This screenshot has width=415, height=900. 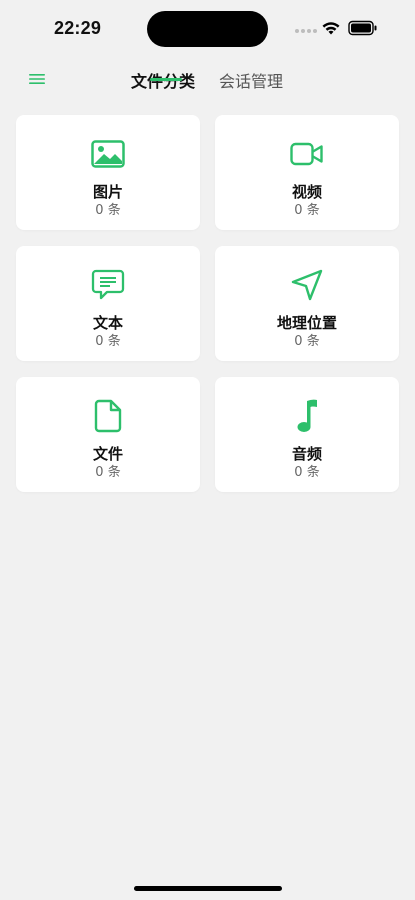 What do you see at coordinates (307, 434) in the screenshot?
I see `category-card-audio: 音频 0 条` at bounding box center [307, 434].